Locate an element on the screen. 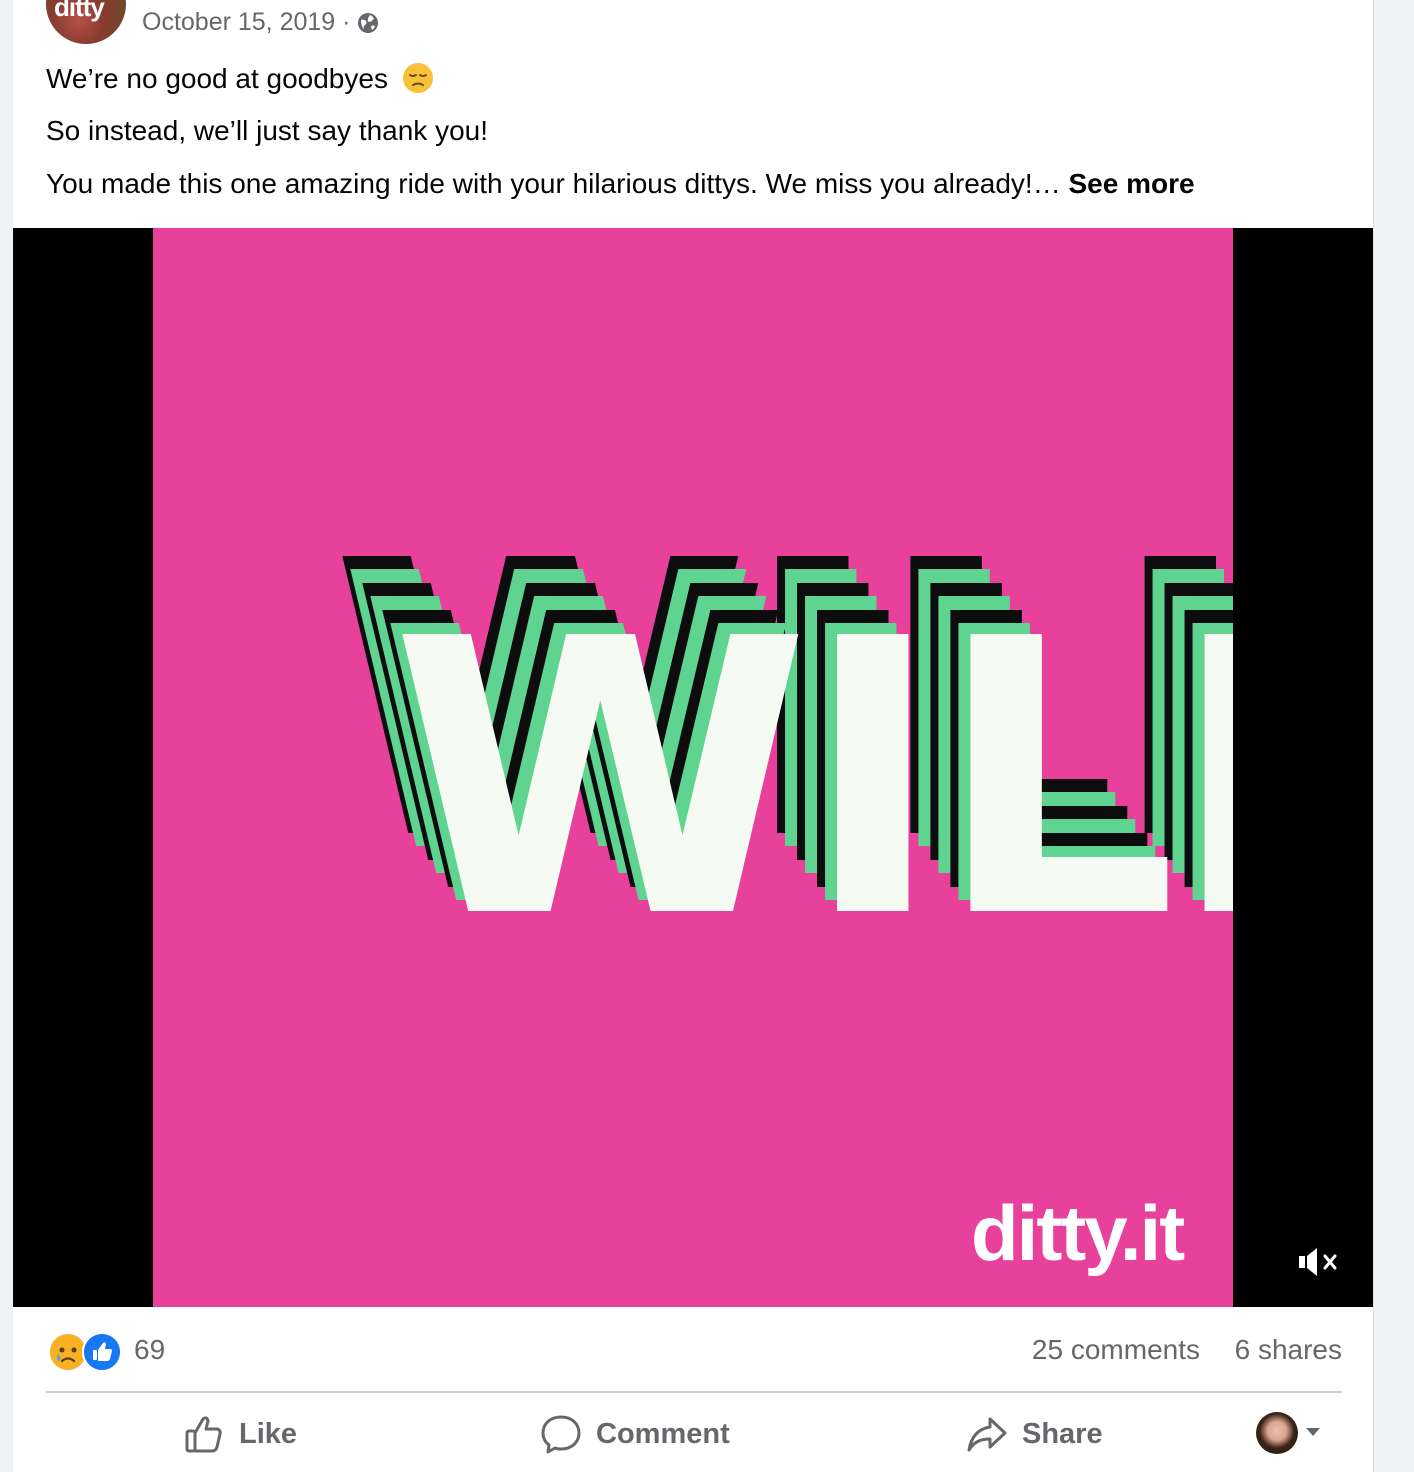 This screenshot has height=1472, width=1414. shares-count: 6 shares is located at coordinates (1288, 1350).